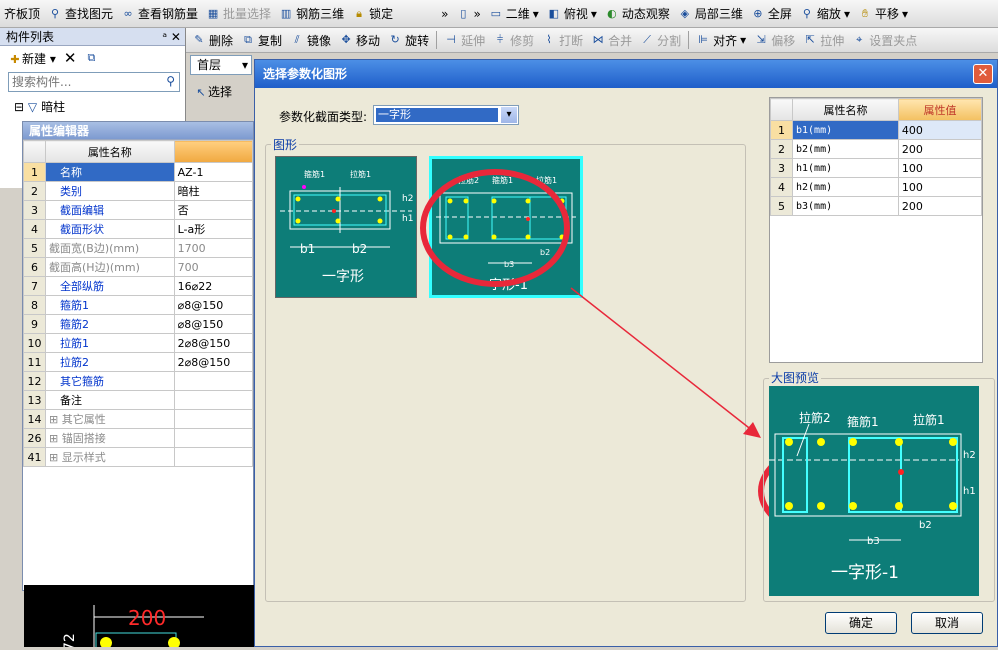 Image resolution: width=998 pixels, height=650 pixels. Describe the element at coordinates (138, 210) in the screenshot. I see `property-row: 3 截面编辑否` at that location.